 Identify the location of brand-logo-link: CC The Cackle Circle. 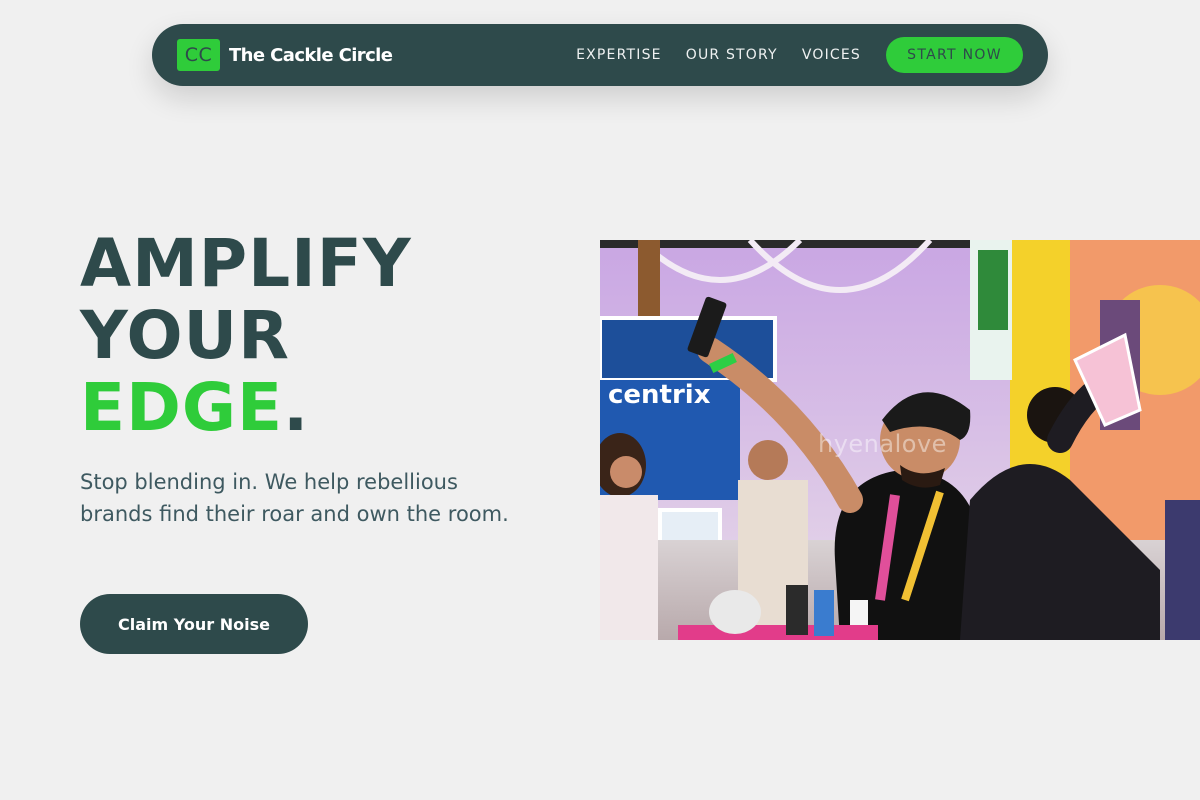
(285, 55).